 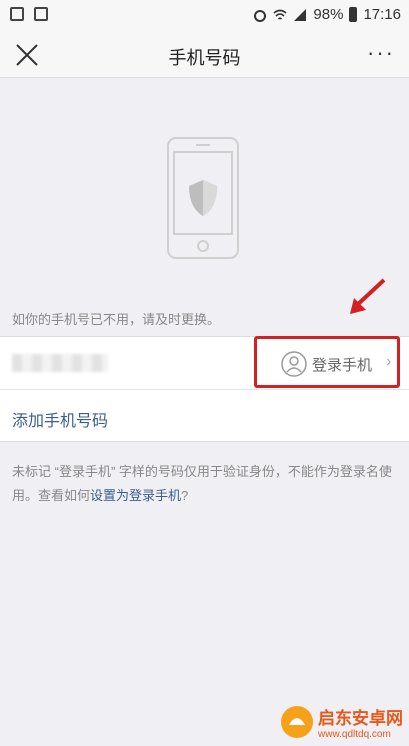 What do you see at coordinates (204, 363) in the screenshot?
I see `phone-number-row: 登录手机 ›` at bounding box center [204, 363].